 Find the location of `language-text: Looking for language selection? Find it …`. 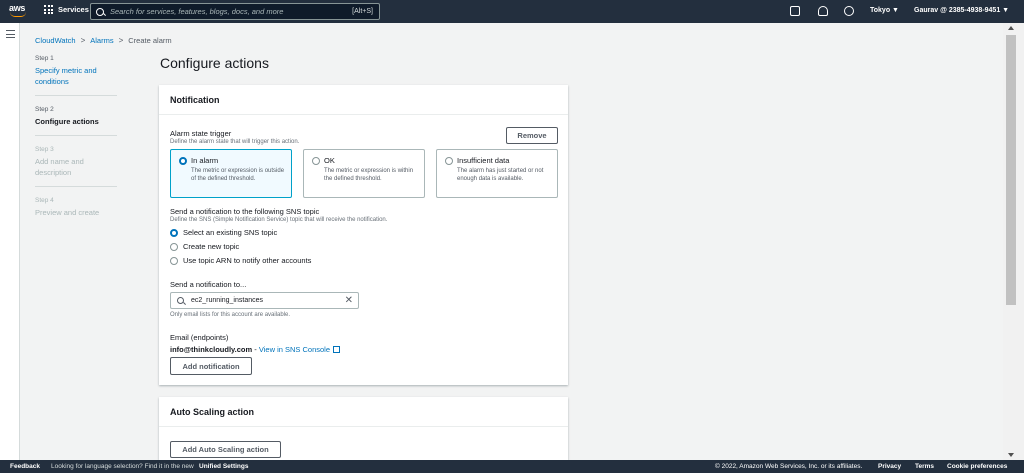

language-text: Looking for language selection? Find it … is located at coordinates (122, 466).